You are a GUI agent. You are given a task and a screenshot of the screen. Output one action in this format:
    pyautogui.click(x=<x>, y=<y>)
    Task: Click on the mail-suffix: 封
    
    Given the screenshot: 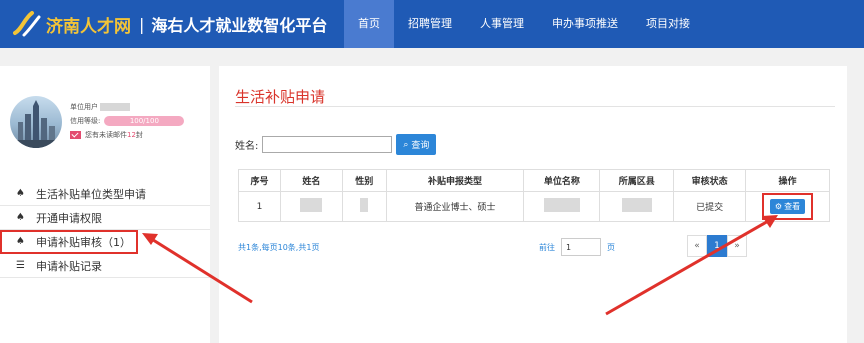 What is the action you would take?
    pyautogui.click(x=139, y=135)
    